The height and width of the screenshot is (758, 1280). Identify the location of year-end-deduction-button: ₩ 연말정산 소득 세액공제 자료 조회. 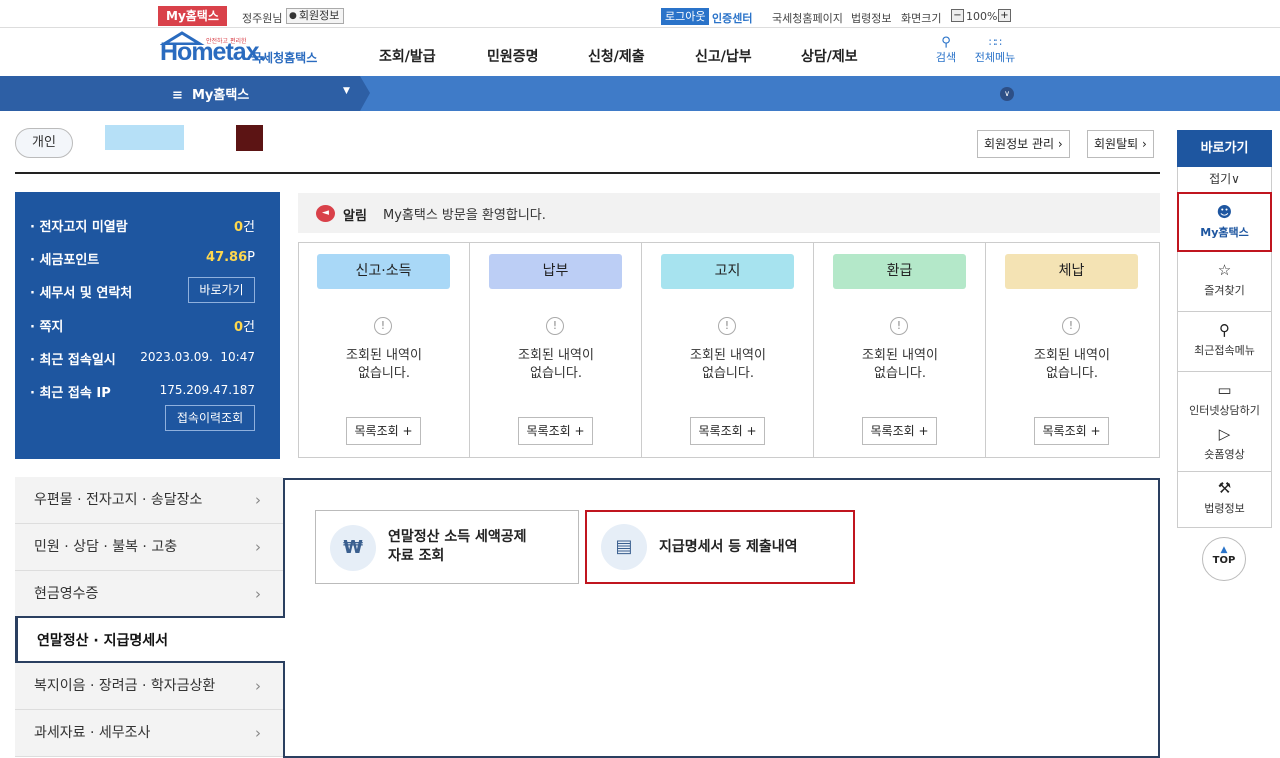
(447, 547).